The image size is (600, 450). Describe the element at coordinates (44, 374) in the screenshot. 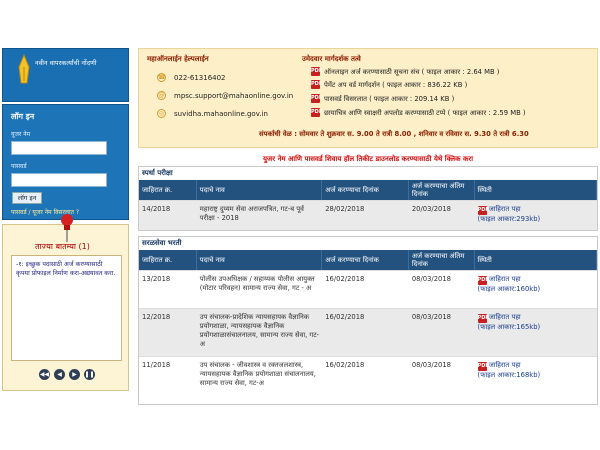

I see `rewind-icon: ◀◀` at that location.